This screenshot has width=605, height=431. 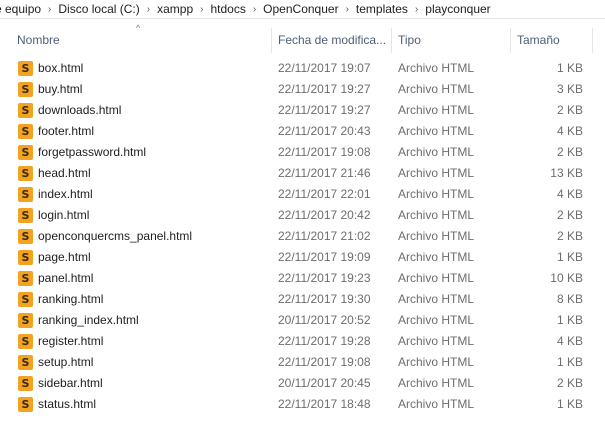 I want to click on file-modified-date: 22/11/2017 19:07, so click(x=324, y=68).